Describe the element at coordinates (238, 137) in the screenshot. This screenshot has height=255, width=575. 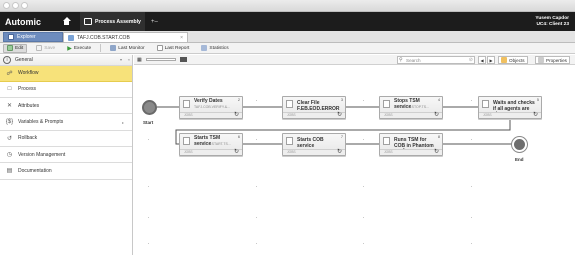
I see `task-number: 6` at that location.